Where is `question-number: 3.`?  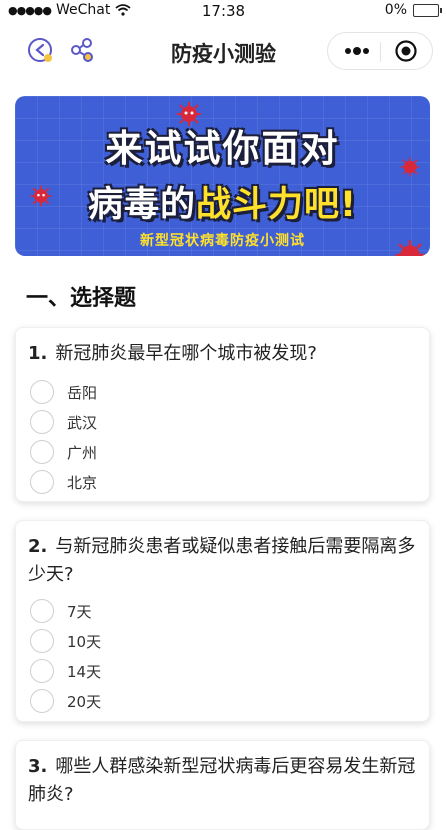 question-number: 3. is located at coordinates (38, 766).